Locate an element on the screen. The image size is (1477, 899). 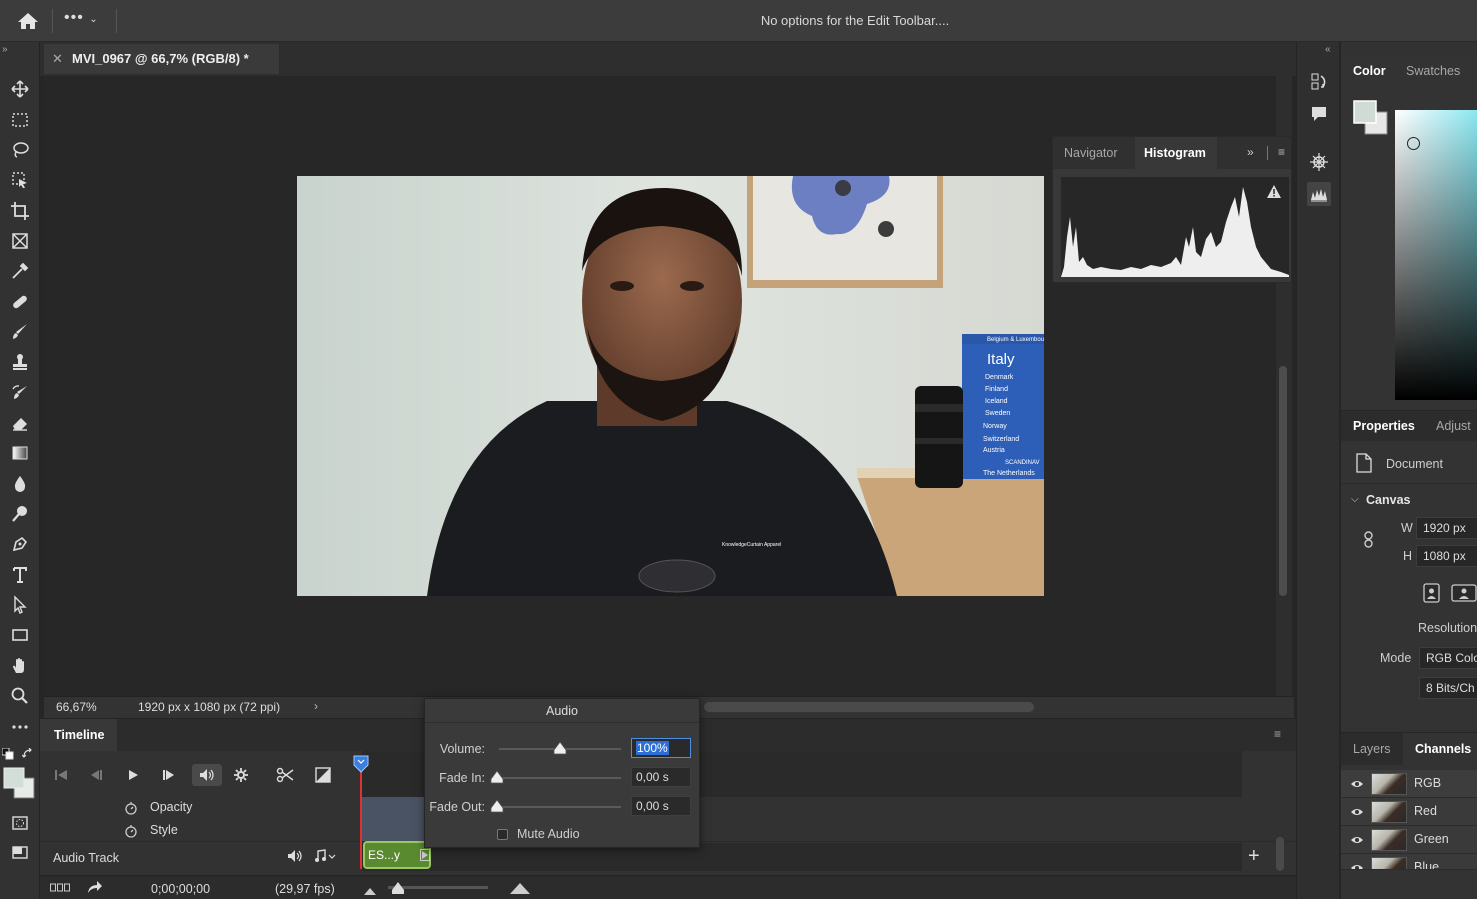
width-field: 1920 px is located at coordinates (1446, 528).